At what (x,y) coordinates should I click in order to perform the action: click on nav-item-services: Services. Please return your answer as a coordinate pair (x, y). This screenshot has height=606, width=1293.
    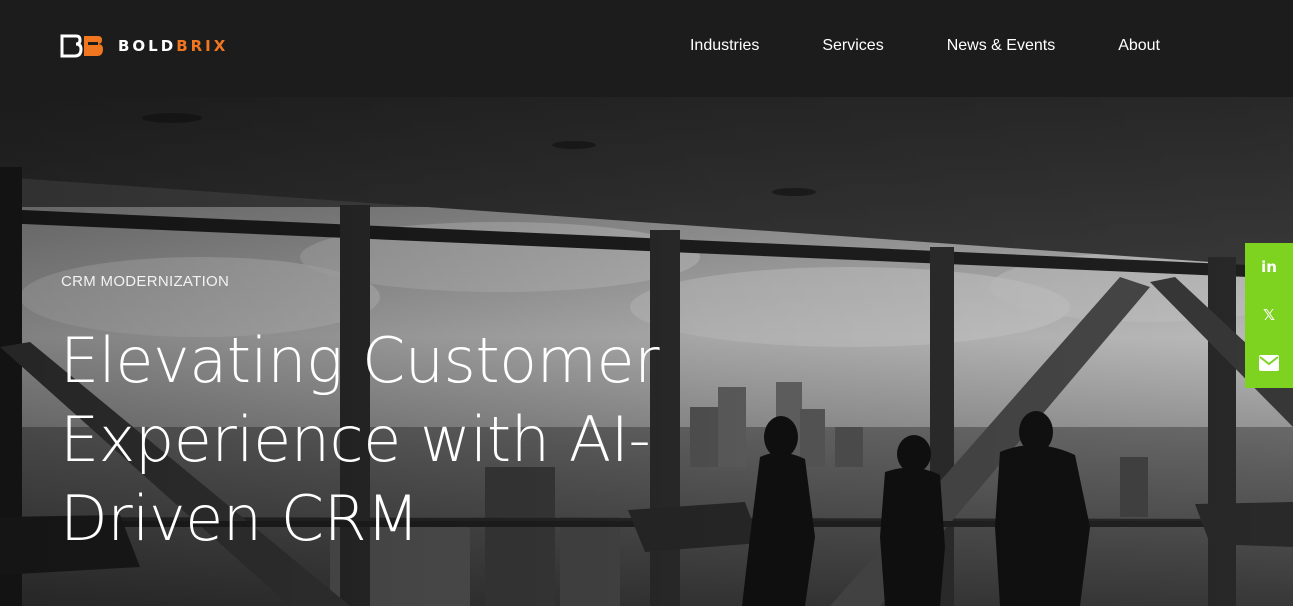
    Looking at the image, I should click on (852, 46).